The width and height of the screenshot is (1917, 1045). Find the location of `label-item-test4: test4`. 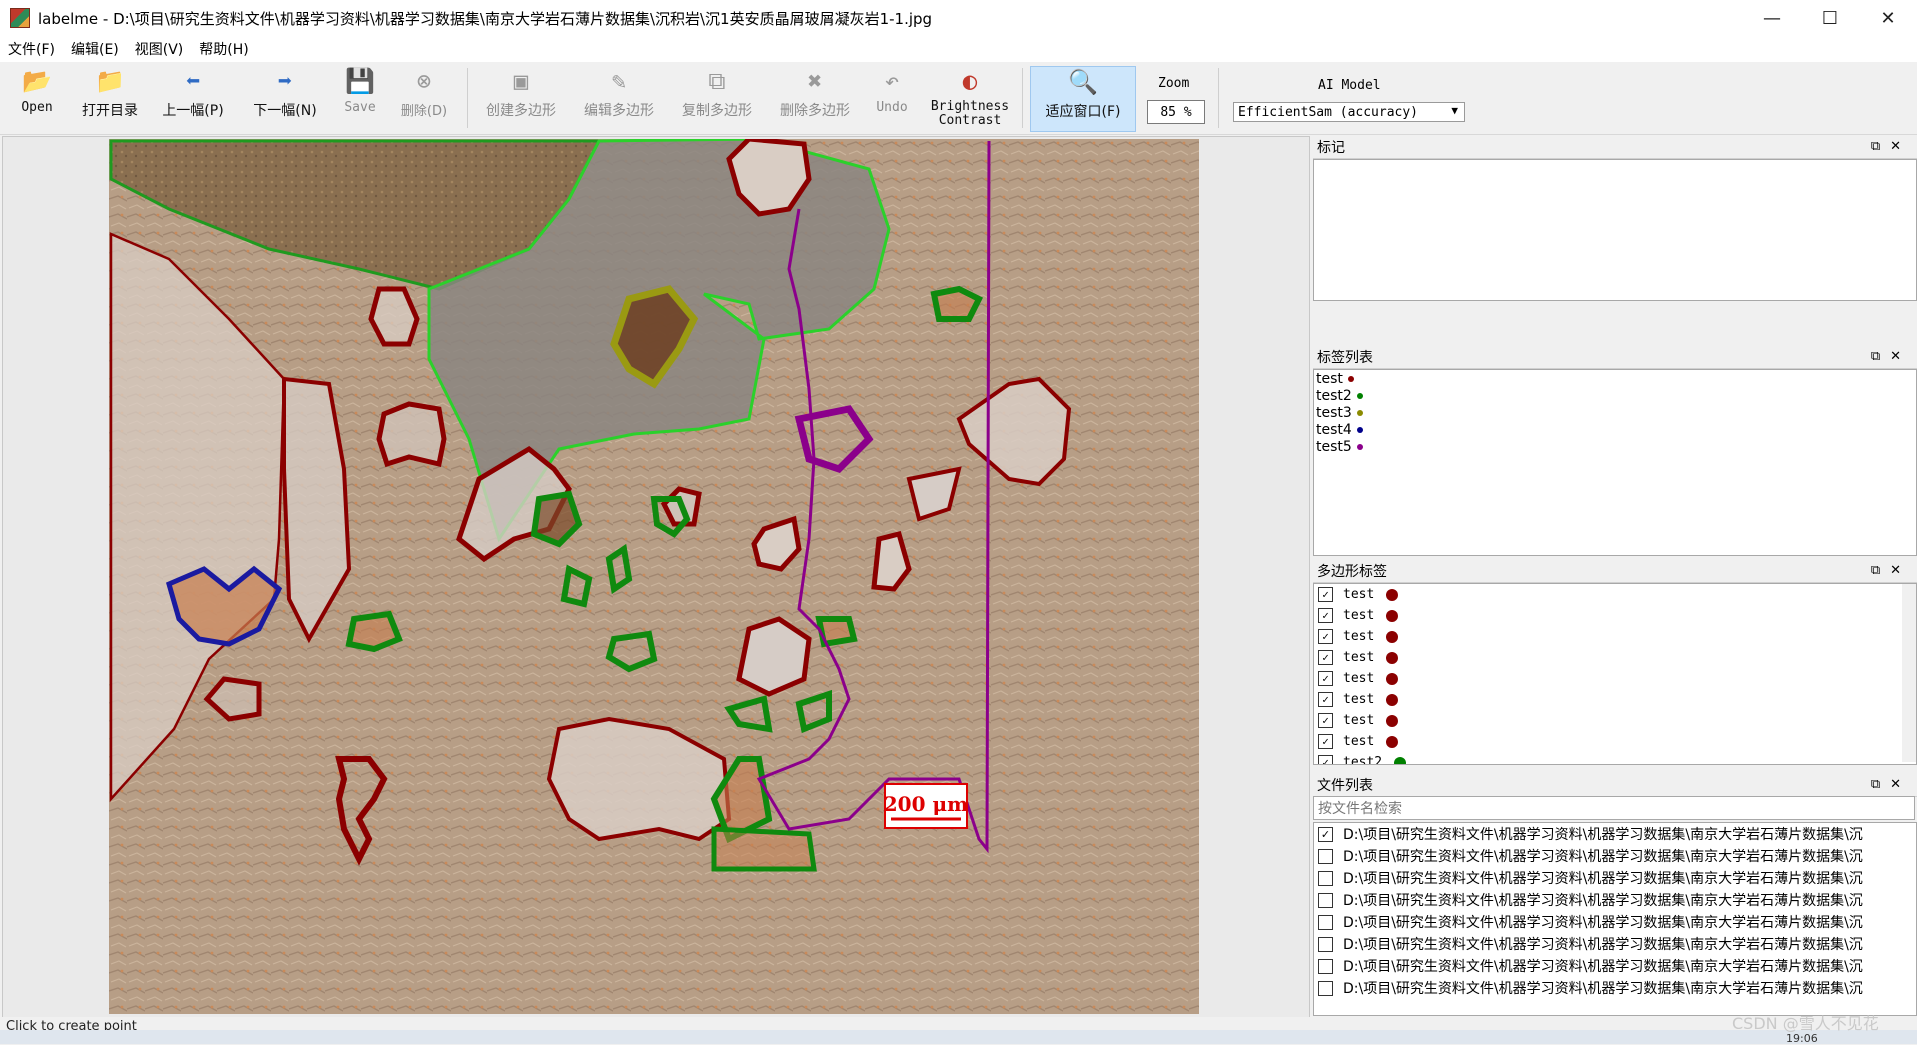

label-item-test4: test4 is located at coordinates (1615, 429).